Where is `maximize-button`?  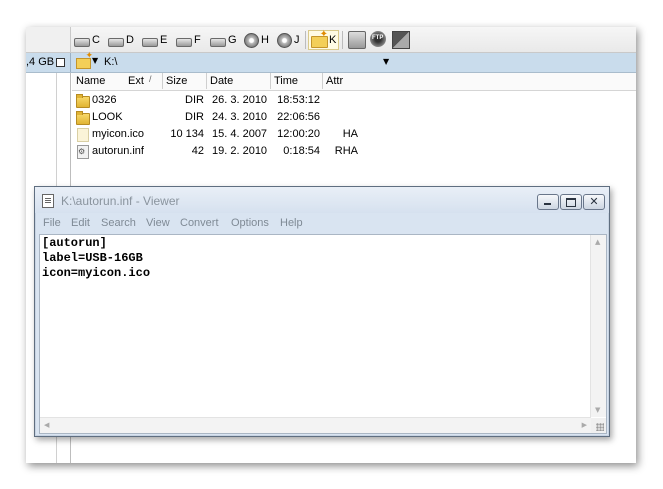
maximize-button is located at coordinates (571, 202).